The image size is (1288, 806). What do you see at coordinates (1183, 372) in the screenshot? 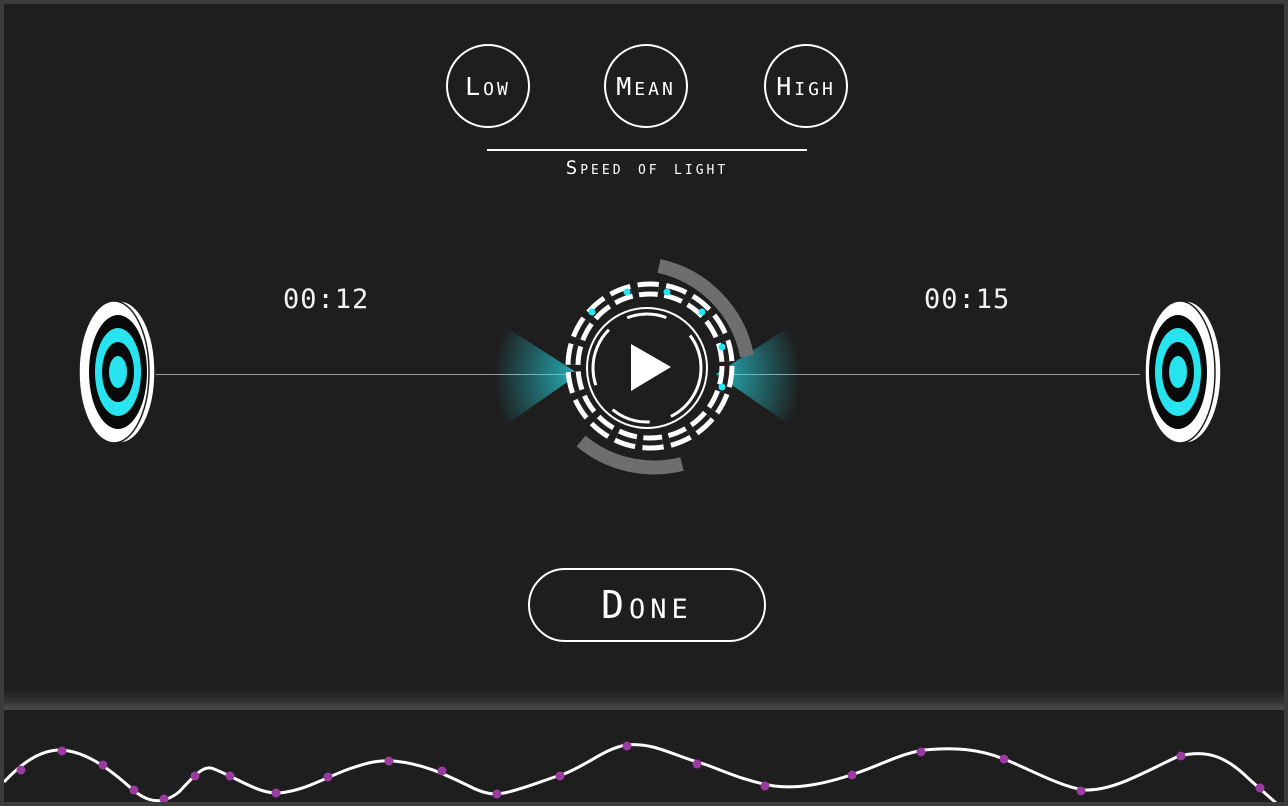
I see `right-target-icon` at bounding box center [1183, 372].